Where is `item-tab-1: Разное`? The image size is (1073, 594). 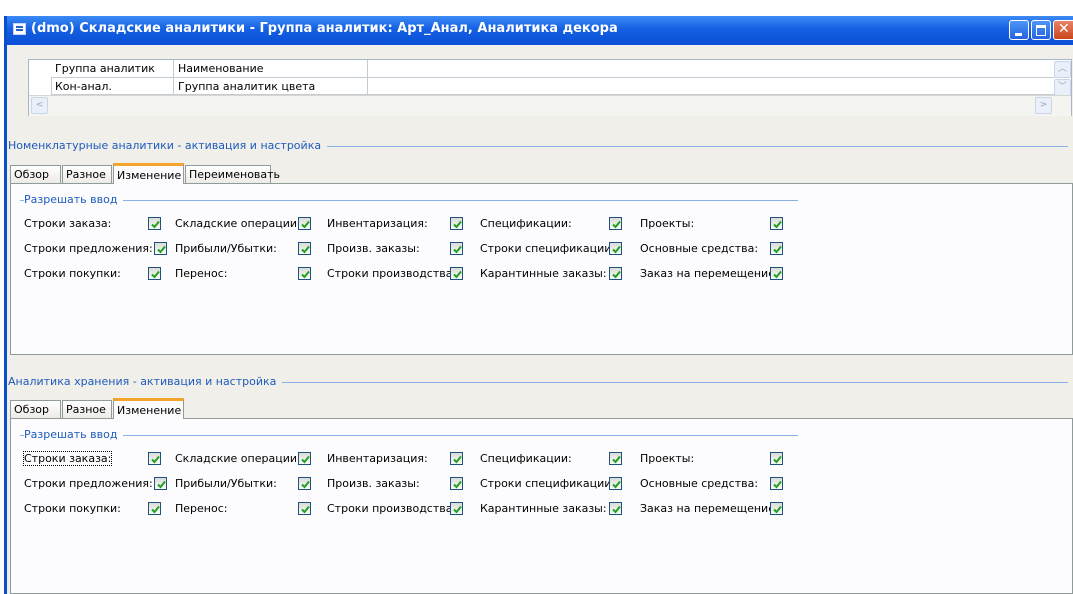
item-tab-1: Разное is located at coordinates (87, 174).